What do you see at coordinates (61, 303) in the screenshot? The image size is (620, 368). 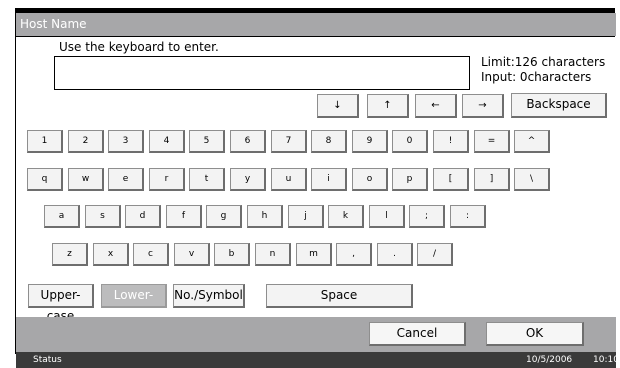 I see `upper-case-button: Upper-case` at bounding box center [61, 303].